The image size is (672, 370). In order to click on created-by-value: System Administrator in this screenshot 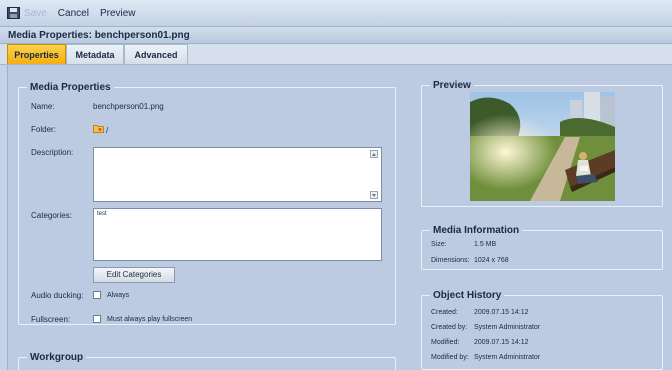, I will do `click(507, 327)`.